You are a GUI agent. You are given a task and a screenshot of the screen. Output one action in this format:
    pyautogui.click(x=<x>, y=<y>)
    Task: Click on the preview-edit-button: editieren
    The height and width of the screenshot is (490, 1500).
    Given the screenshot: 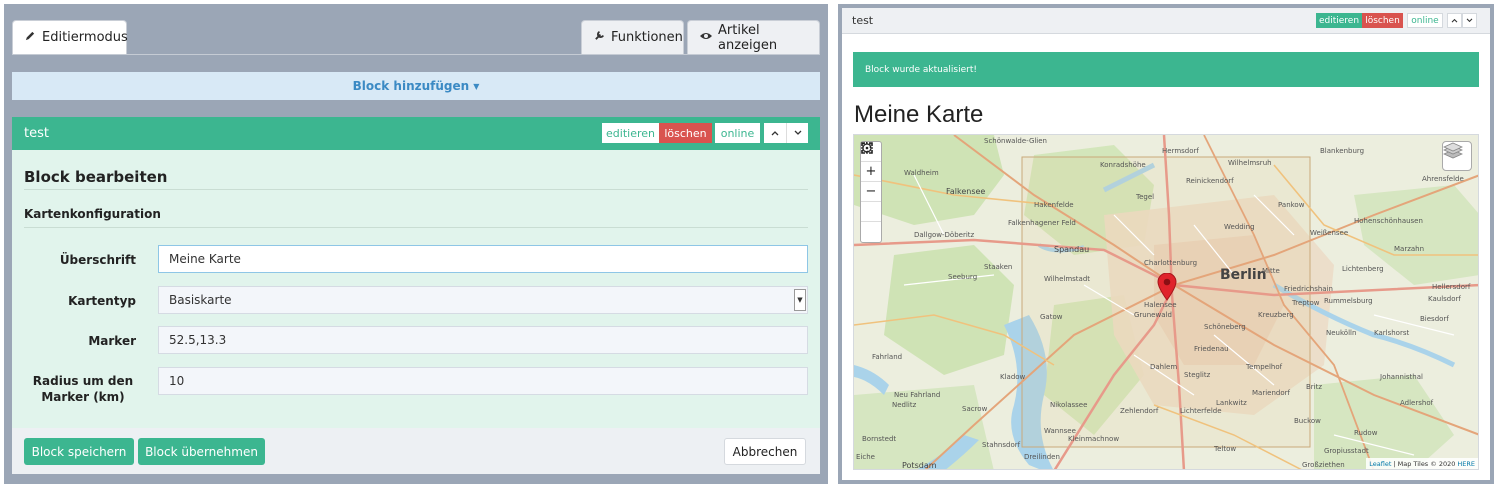 What is the action you would take?
    pyautogui.click(x=1339, y=20)
    